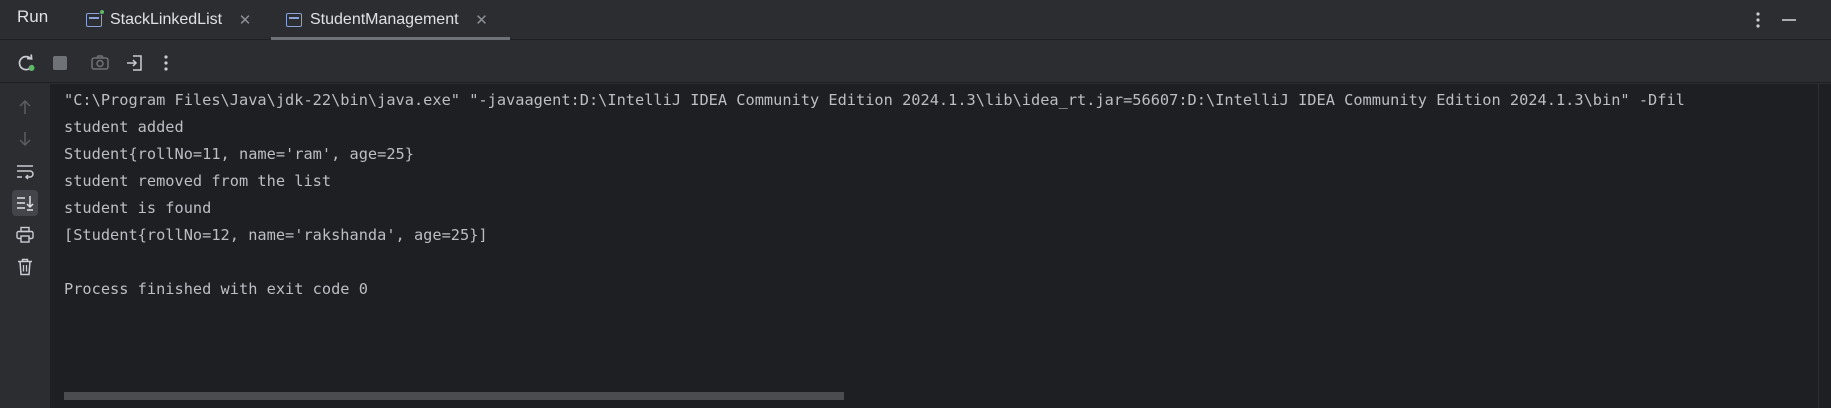 The width and height of the screenshot is (1831, 408). I want to click on stop-icon, so click(60, 63).